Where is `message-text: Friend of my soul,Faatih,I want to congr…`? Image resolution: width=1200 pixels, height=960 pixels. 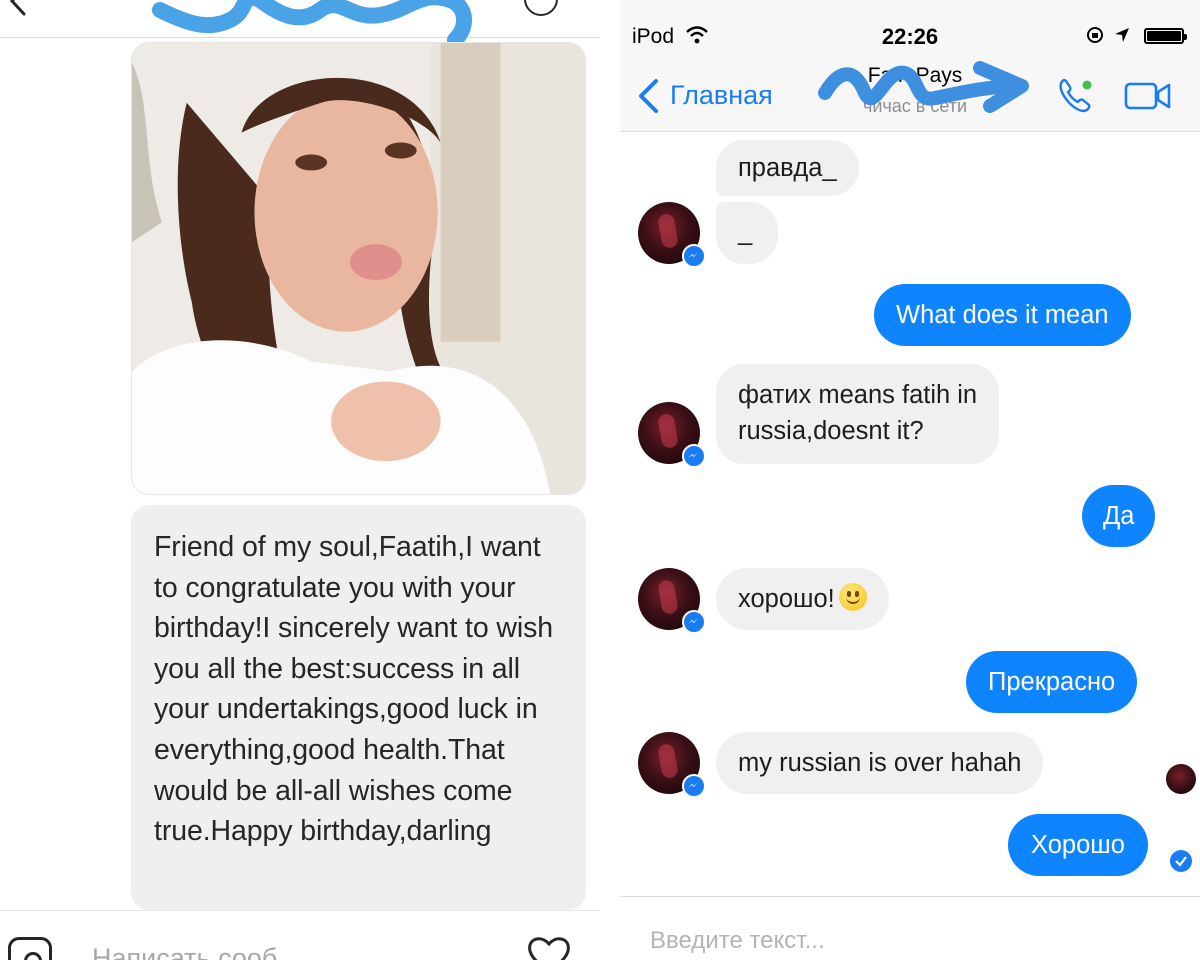 message-text: Friend of my soul,Faatih,I want to congr… is located at coordinates (354, 689).